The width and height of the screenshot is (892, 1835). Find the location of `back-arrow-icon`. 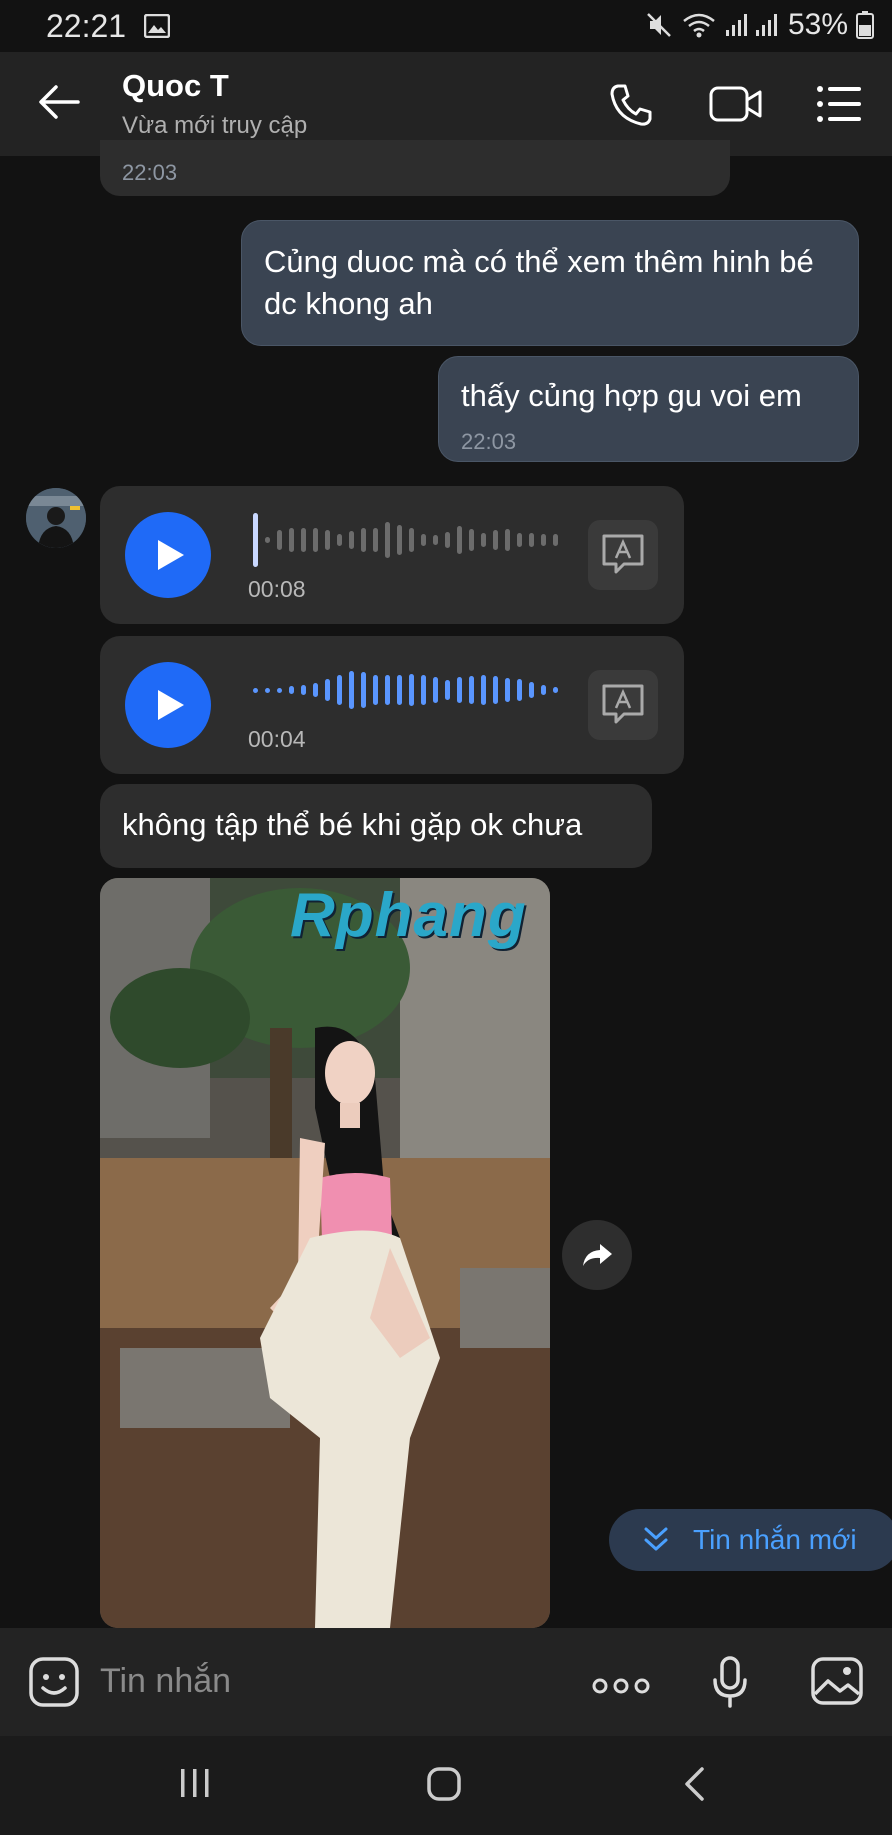

back-arrow-icon is located at coordinates (59, 102).